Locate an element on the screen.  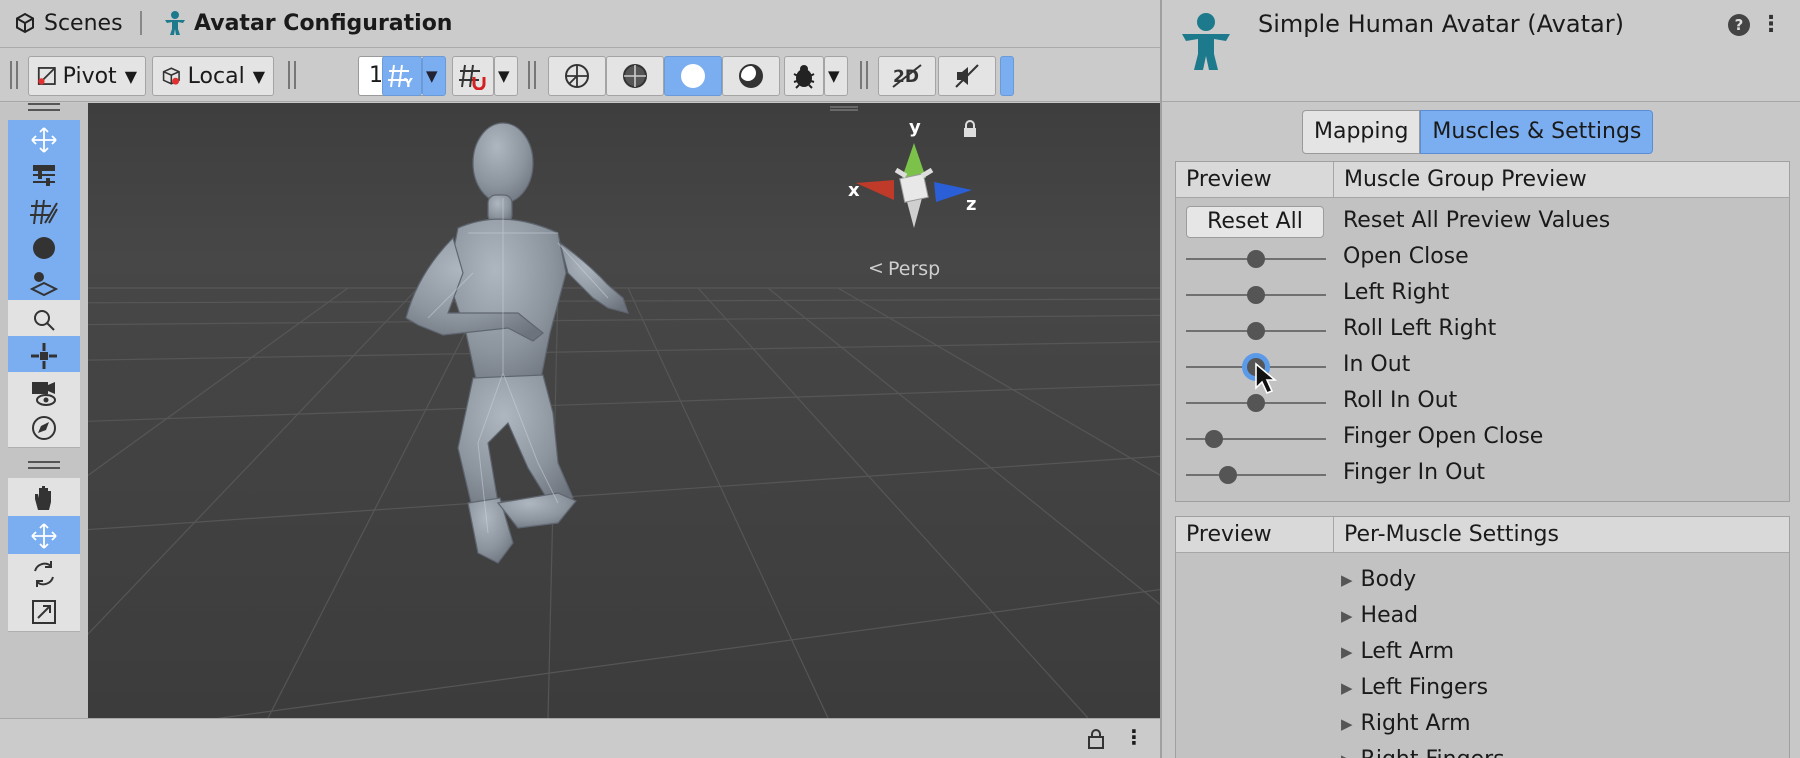
lighting-mode-button is located at coordinates (751, 76).